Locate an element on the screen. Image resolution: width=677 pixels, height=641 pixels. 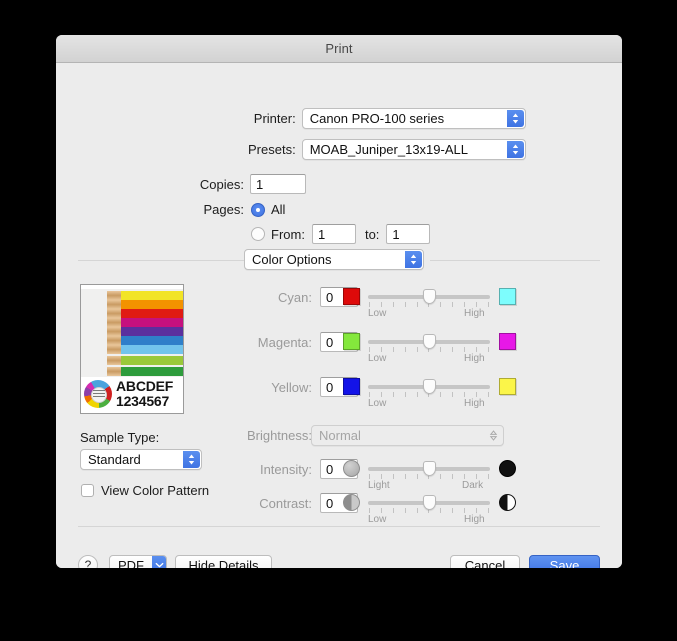
yellow-label: Yellow: is located at coordinates (291, 387).